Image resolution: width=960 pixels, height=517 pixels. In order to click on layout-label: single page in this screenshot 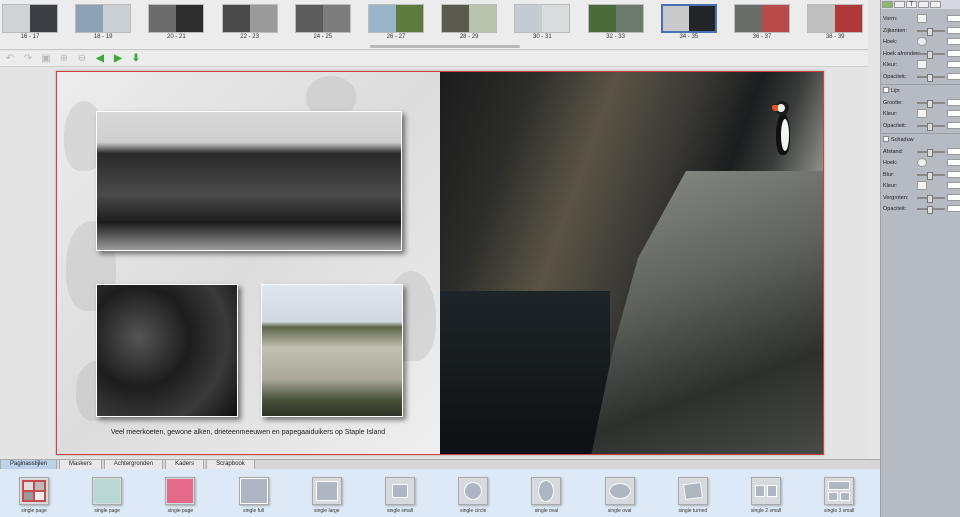, I will do `click(180, 511)`.